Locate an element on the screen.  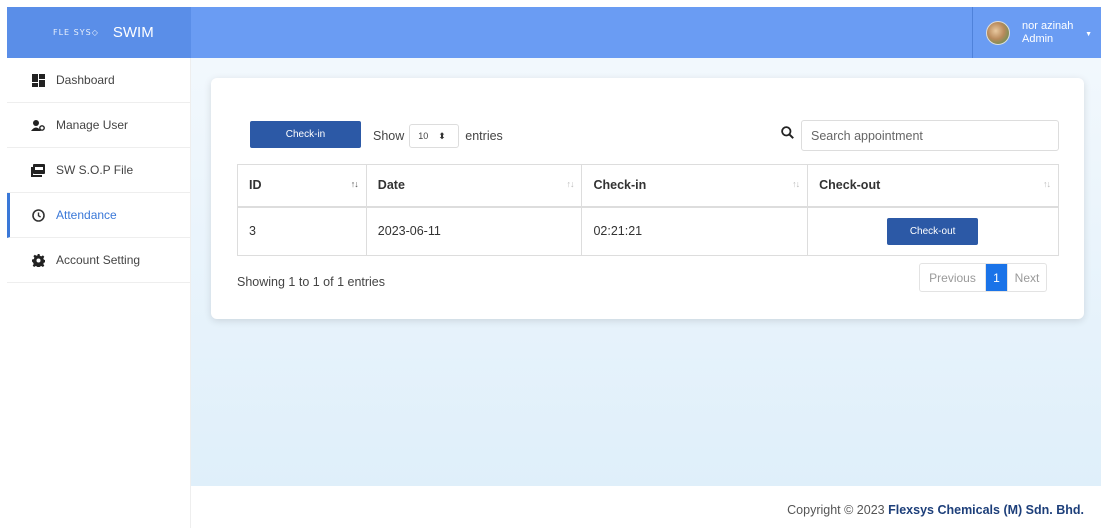
sidebar-item-label: SW S.O.P File is located at coordinates (95, 170).